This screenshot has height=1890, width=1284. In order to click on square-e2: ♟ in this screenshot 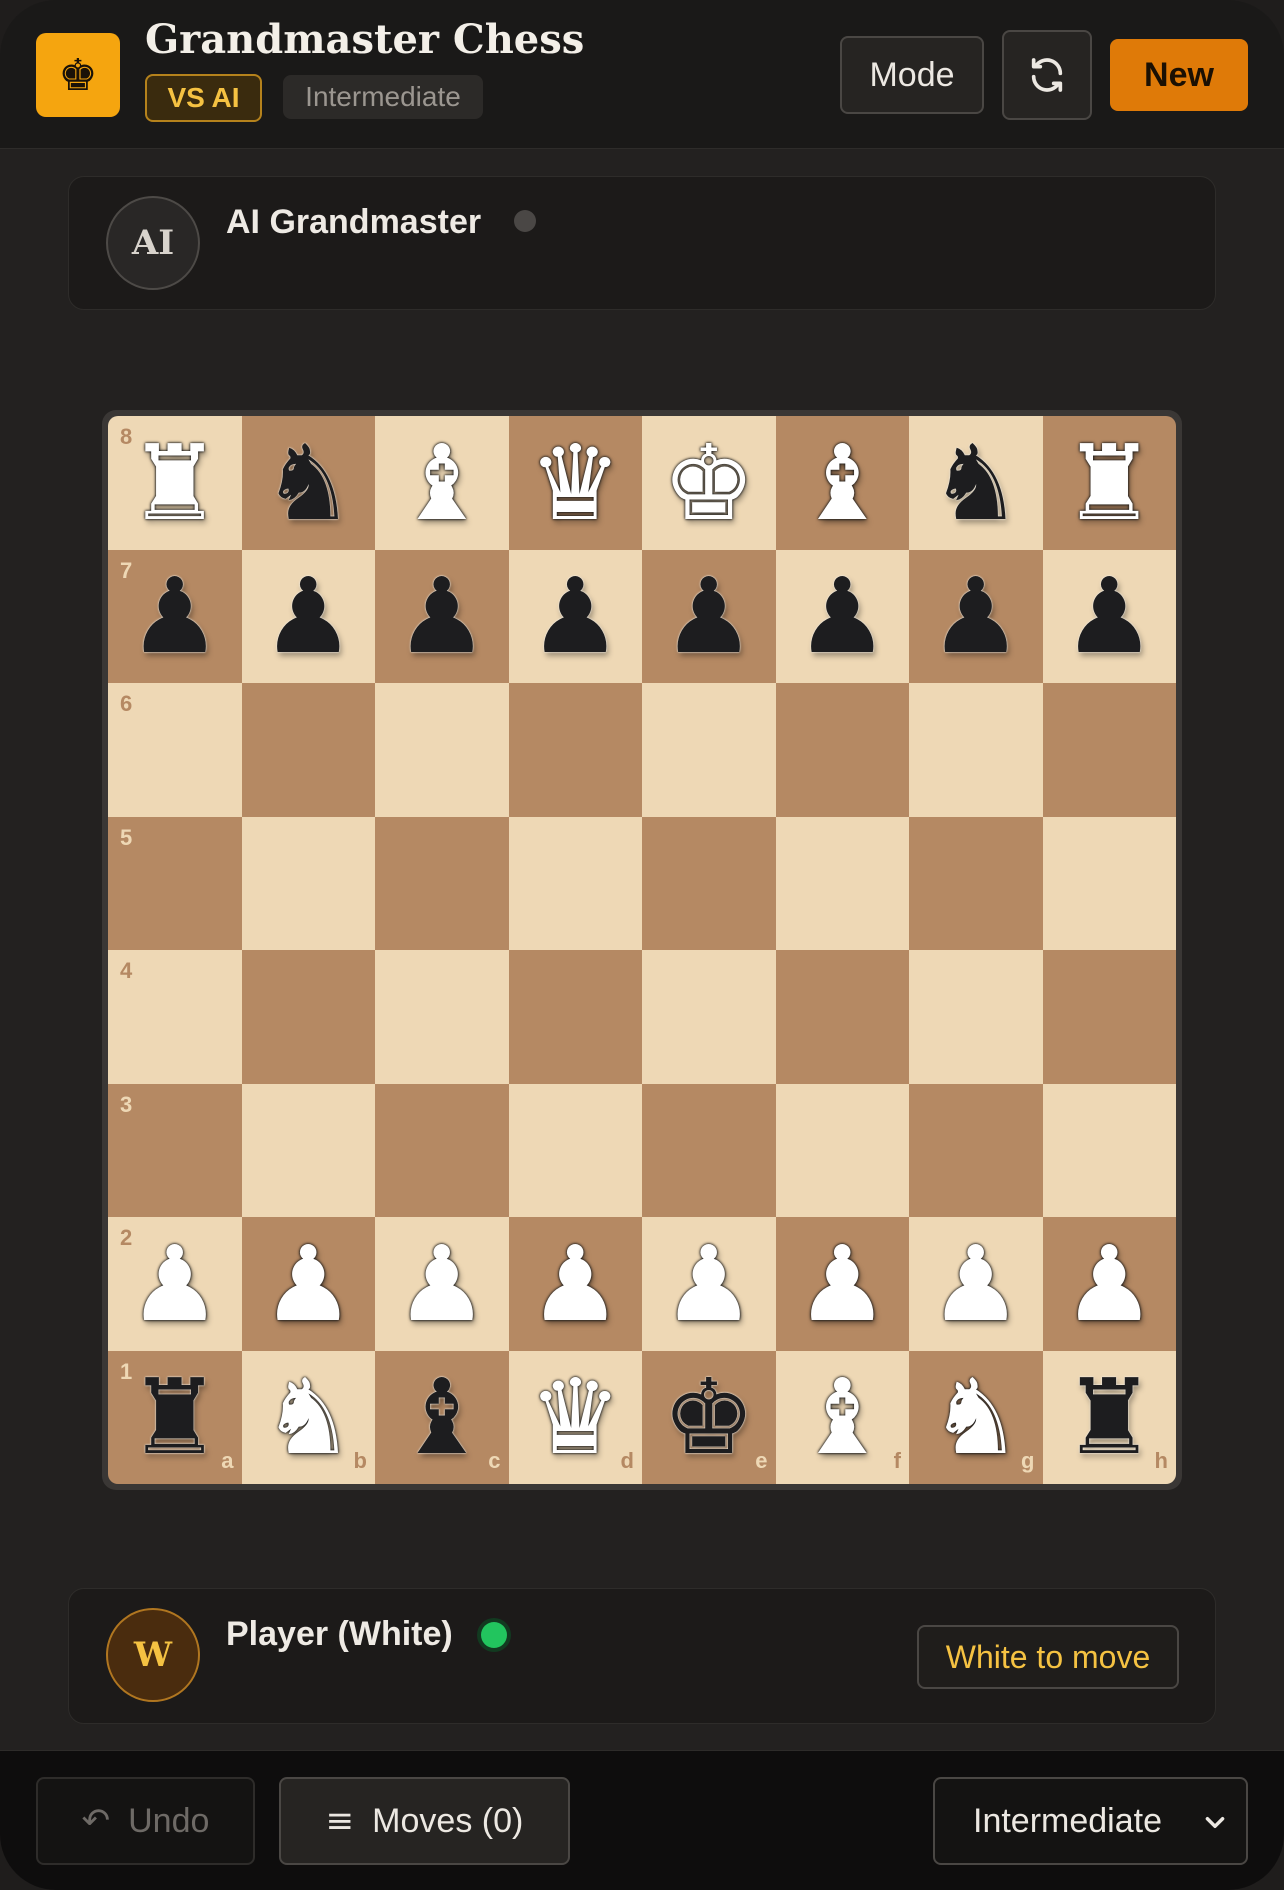, I will do `click(709, 1284)`.